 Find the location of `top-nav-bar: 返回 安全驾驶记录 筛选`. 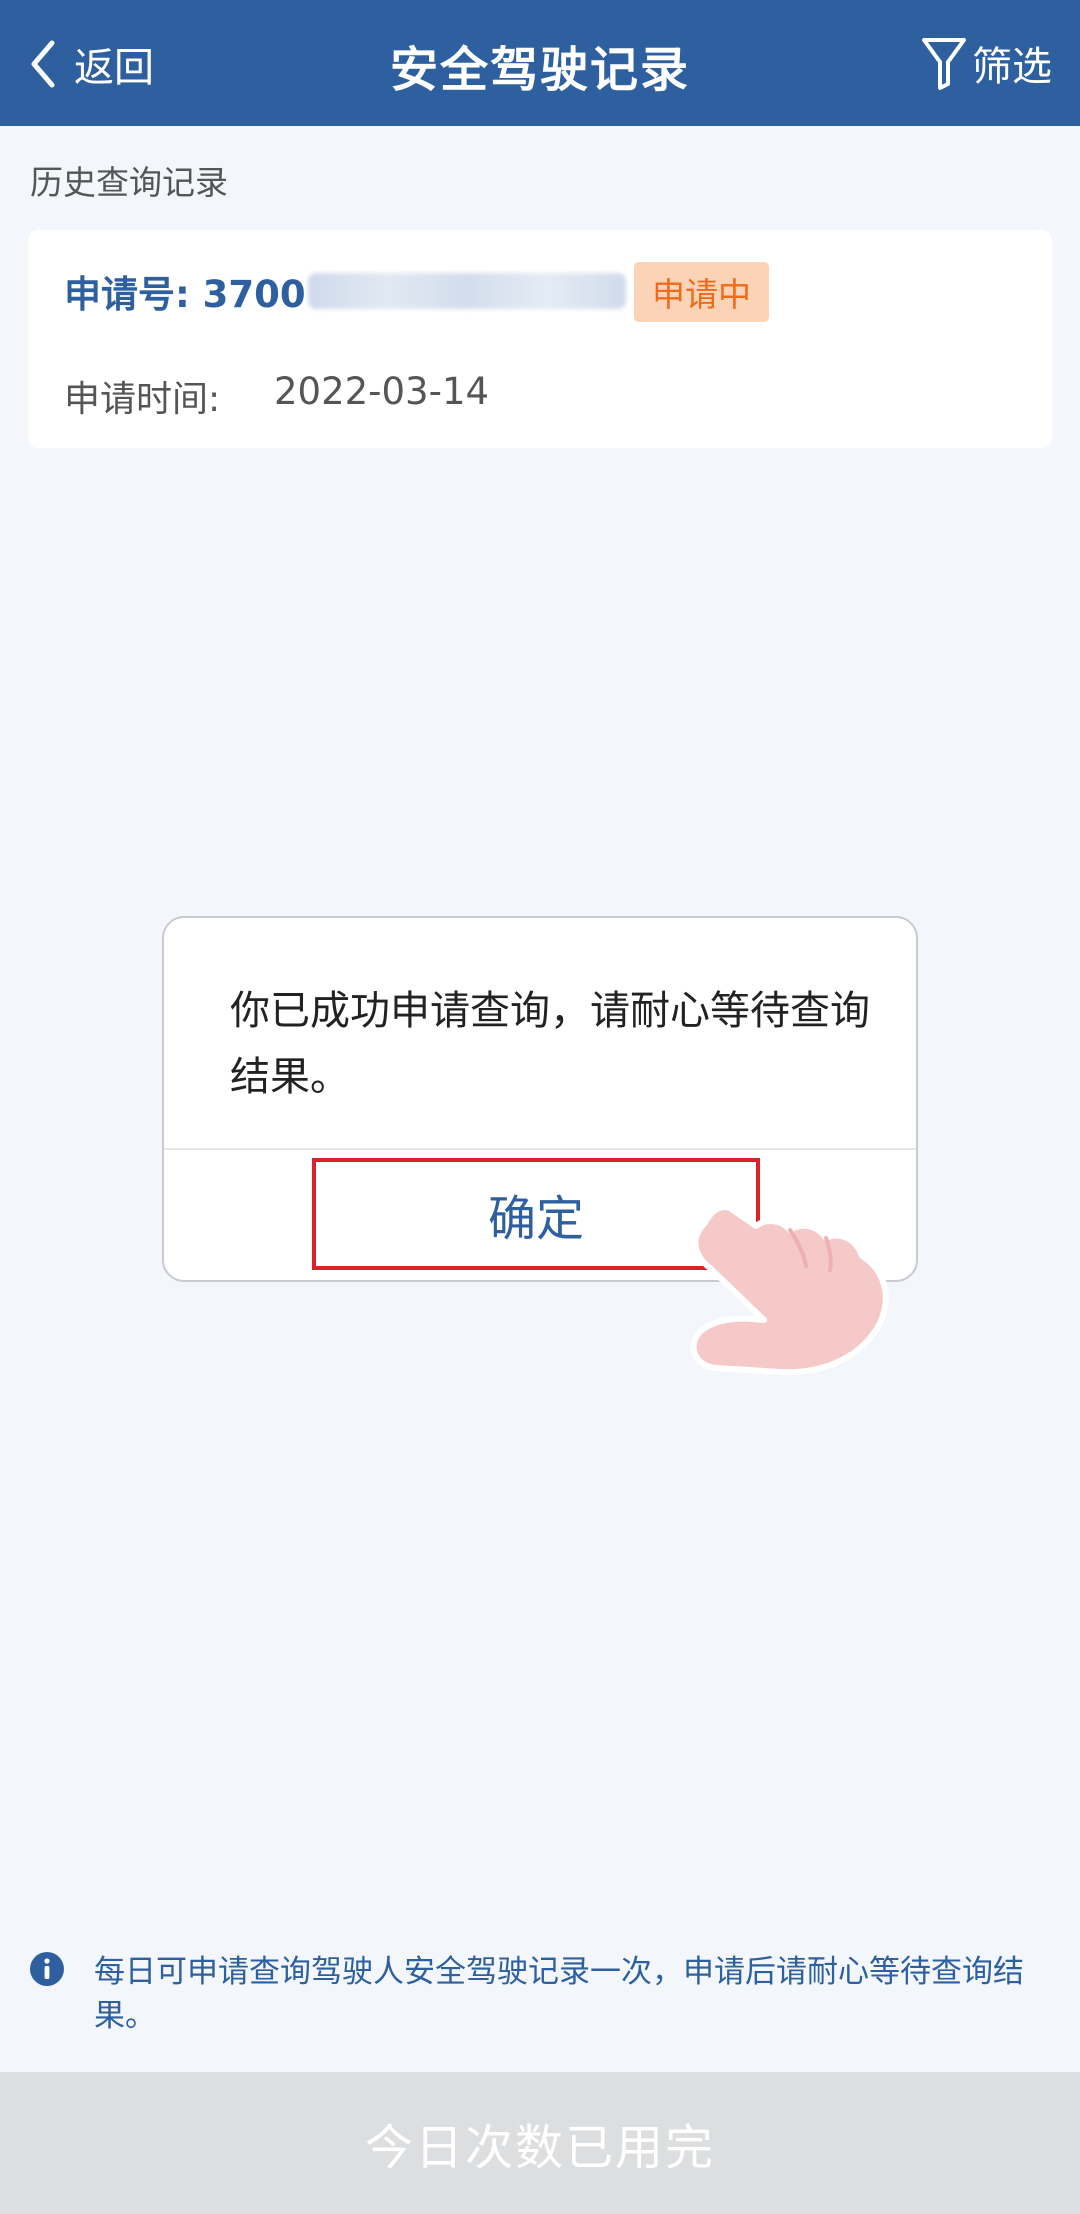

top-nav-bar: 返回 安全驾驶记录 筛选 is located at coordinates (540, 63).